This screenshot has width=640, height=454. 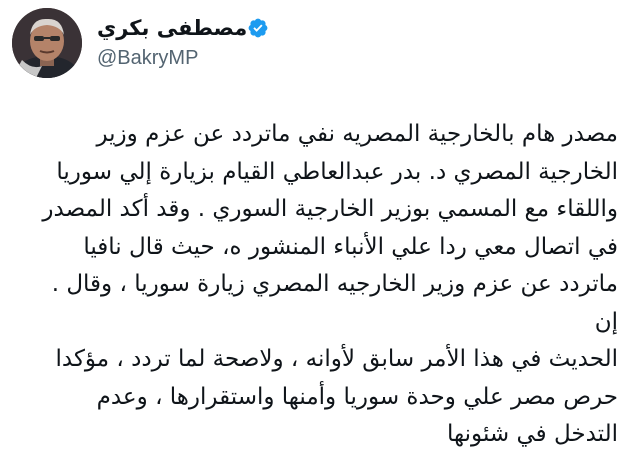 I want to click on avatar-portrait, so click(x=47, y=43).